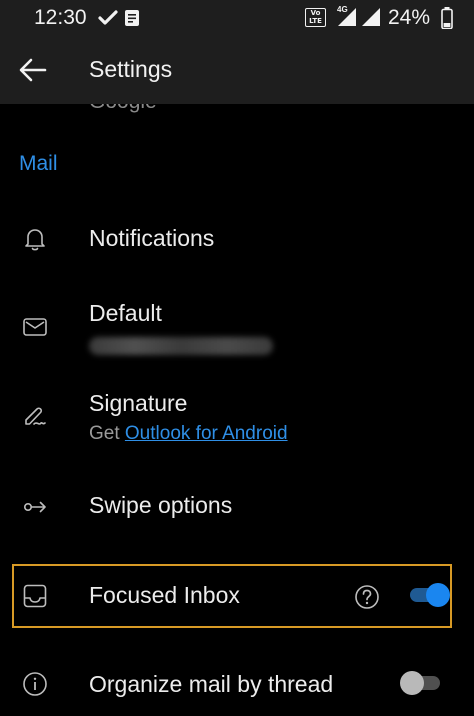  Describe the element at coordinates (367, 597) in the screenshot. I see `help-question-icon` at that location.